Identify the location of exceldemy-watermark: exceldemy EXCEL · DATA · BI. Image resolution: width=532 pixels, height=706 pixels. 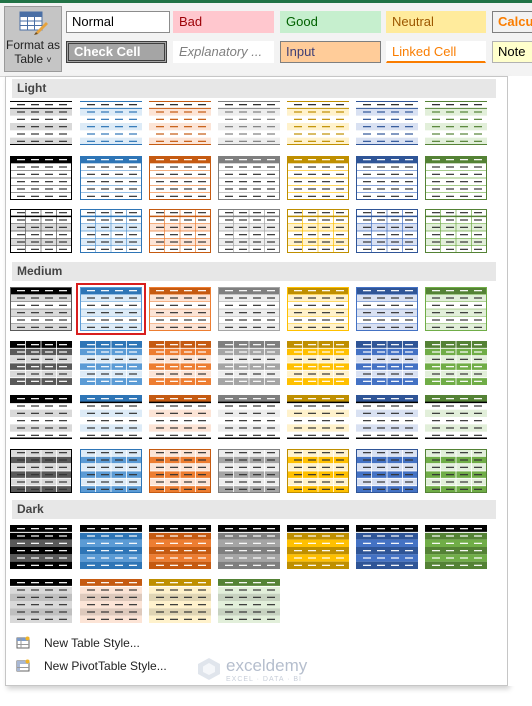
(266, 671).